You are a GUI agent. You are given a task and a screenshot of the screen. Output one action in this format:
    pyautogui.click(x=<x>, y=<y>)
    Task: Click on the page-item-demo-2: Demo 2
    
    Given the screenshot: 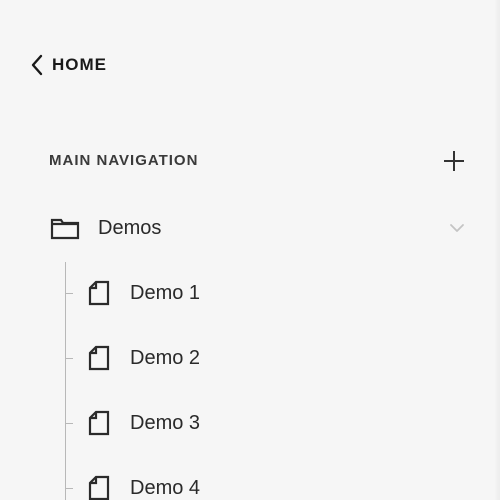 What is the action you would take?
    pyautogui.click(x=265, y=358)
    